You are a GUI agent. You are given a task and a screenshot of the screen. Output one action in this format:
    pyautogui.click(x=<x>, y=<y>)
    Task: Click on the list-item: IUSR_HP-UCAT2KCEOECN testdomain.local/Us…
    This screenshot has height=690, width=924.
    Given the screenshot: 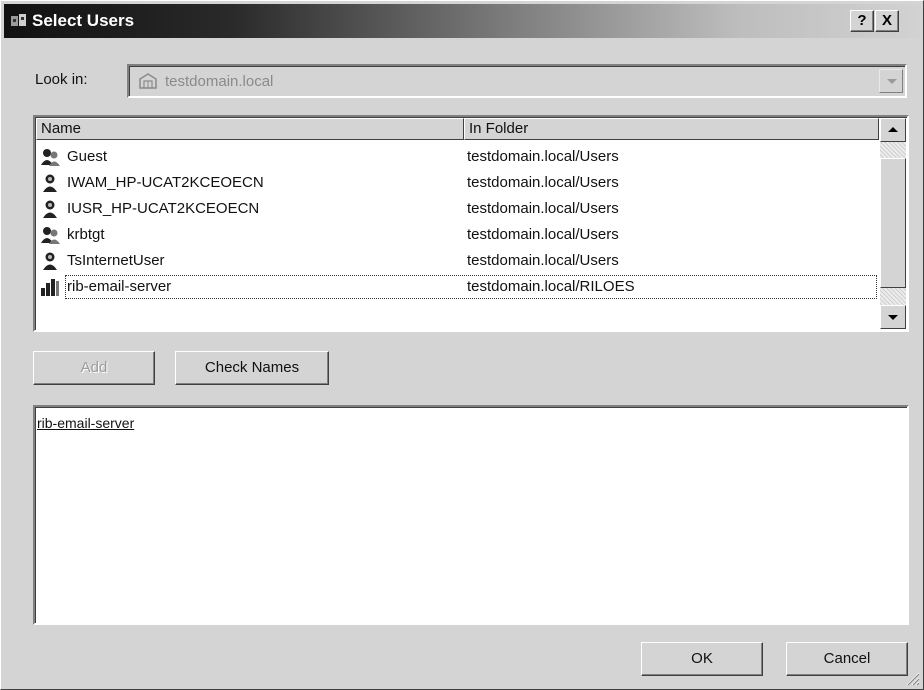 What is the action you would take?
    pyautogui.click(x=458, y=209)
    